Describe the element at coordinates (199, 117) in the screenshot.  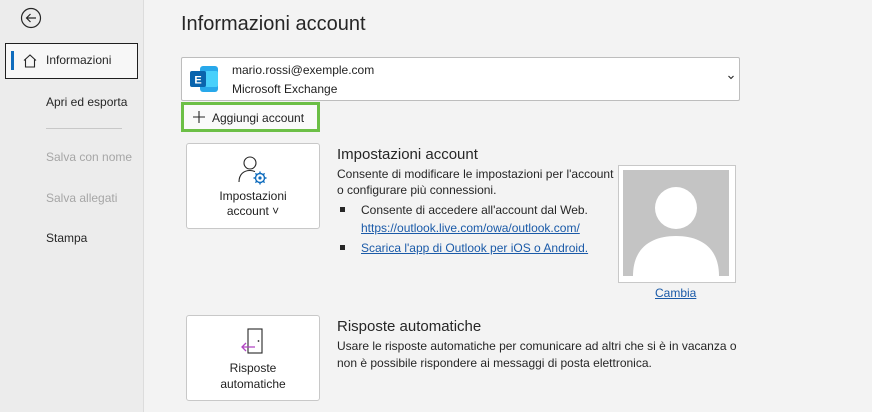
I see `plus-icon` at that location.